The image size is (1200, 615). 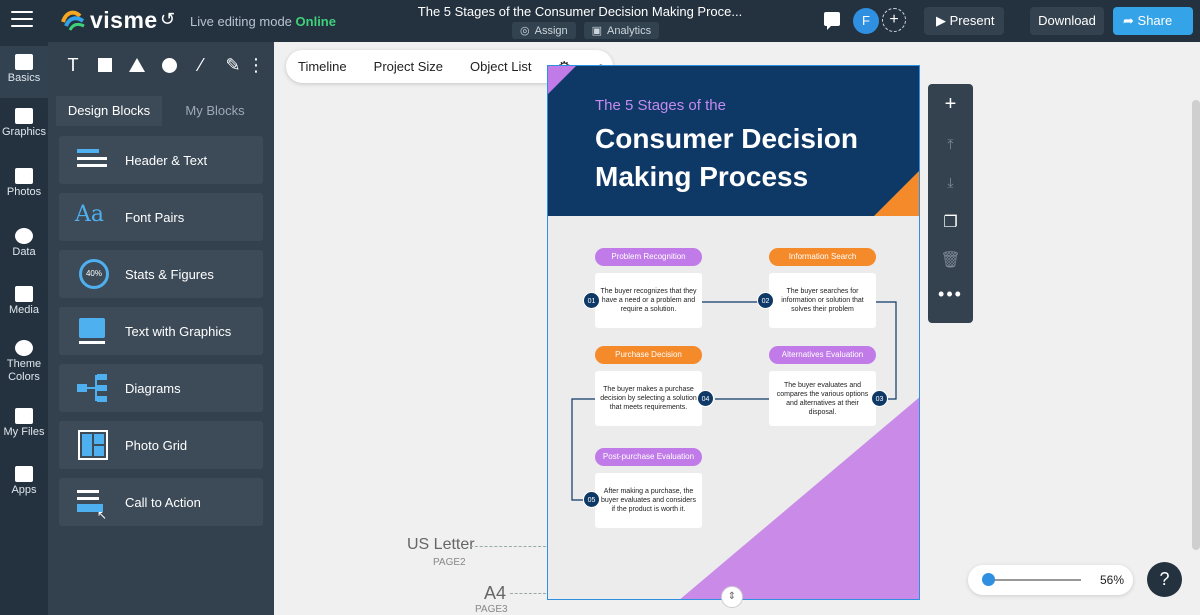 I want to click on block-photo-grid: Photo Grid, so click(x=161, y=445).